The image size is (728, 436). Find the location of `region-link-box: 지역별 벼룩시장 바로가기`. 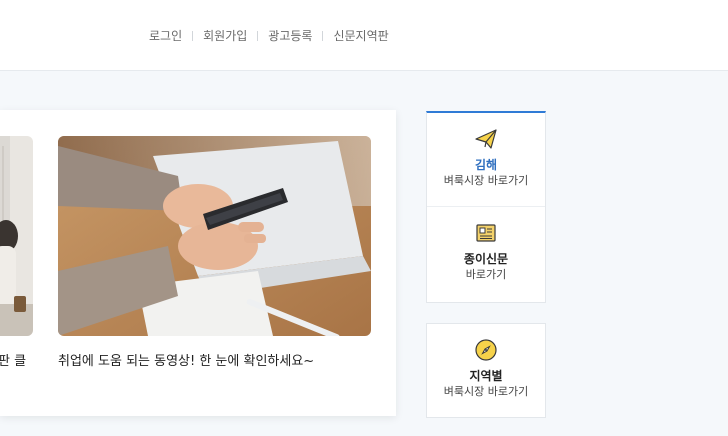

region-link-box: 지역별 벼룩시장 바로가기 is located at coordinates (486, 370).